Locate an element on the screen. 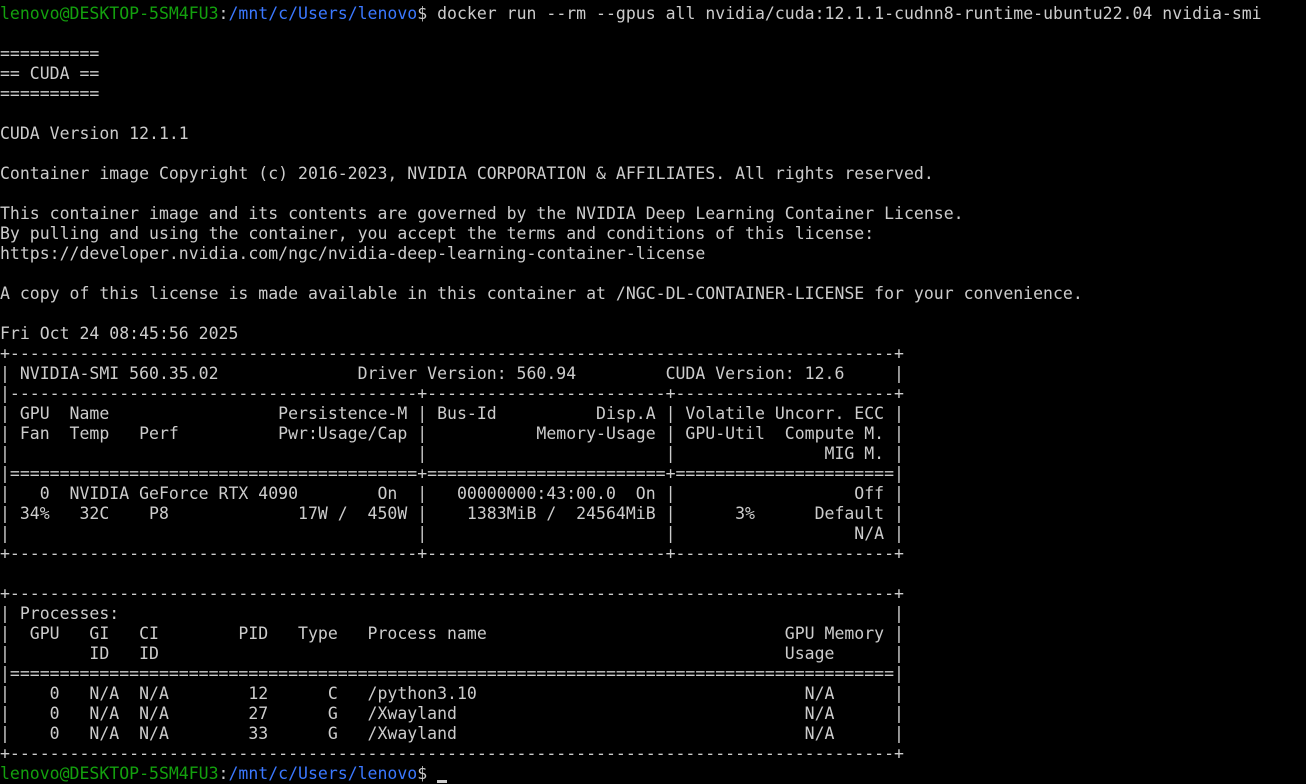 The height and width of the screenshot is (784, 1306). final-prompt-user-host: lenovo@DESKTOP-5SM4FU3 is located at coordinates (109, 773).